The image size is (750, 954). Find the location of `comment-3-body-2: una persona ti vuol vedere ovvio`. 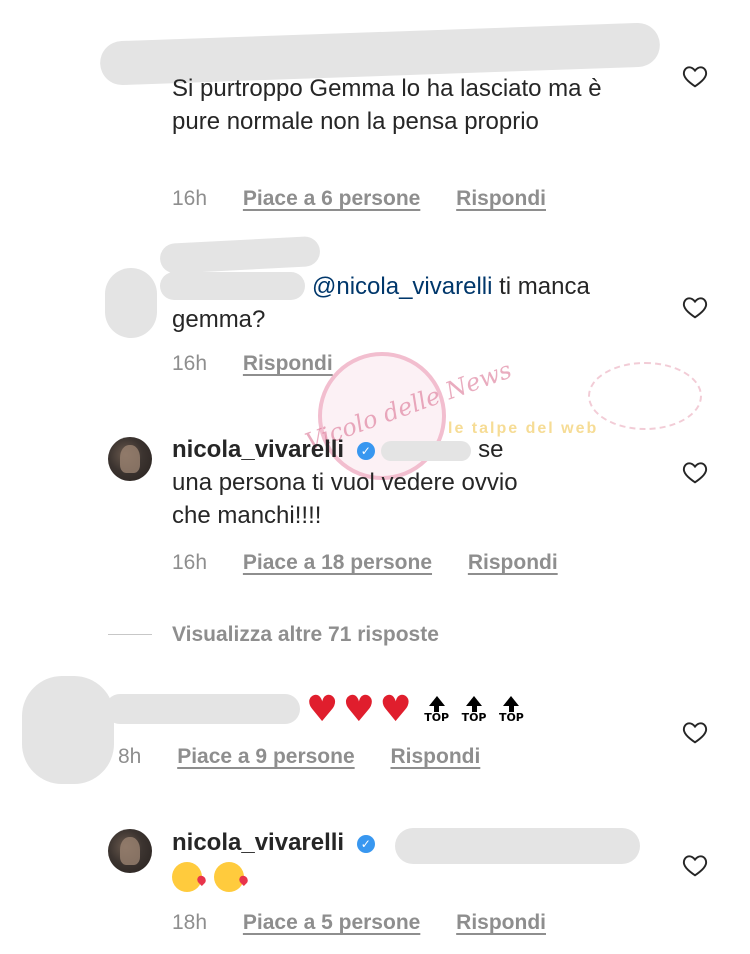

comment-3-body-2: una persona ti vuol vedere ovvio is located at coordinates (345, 482).